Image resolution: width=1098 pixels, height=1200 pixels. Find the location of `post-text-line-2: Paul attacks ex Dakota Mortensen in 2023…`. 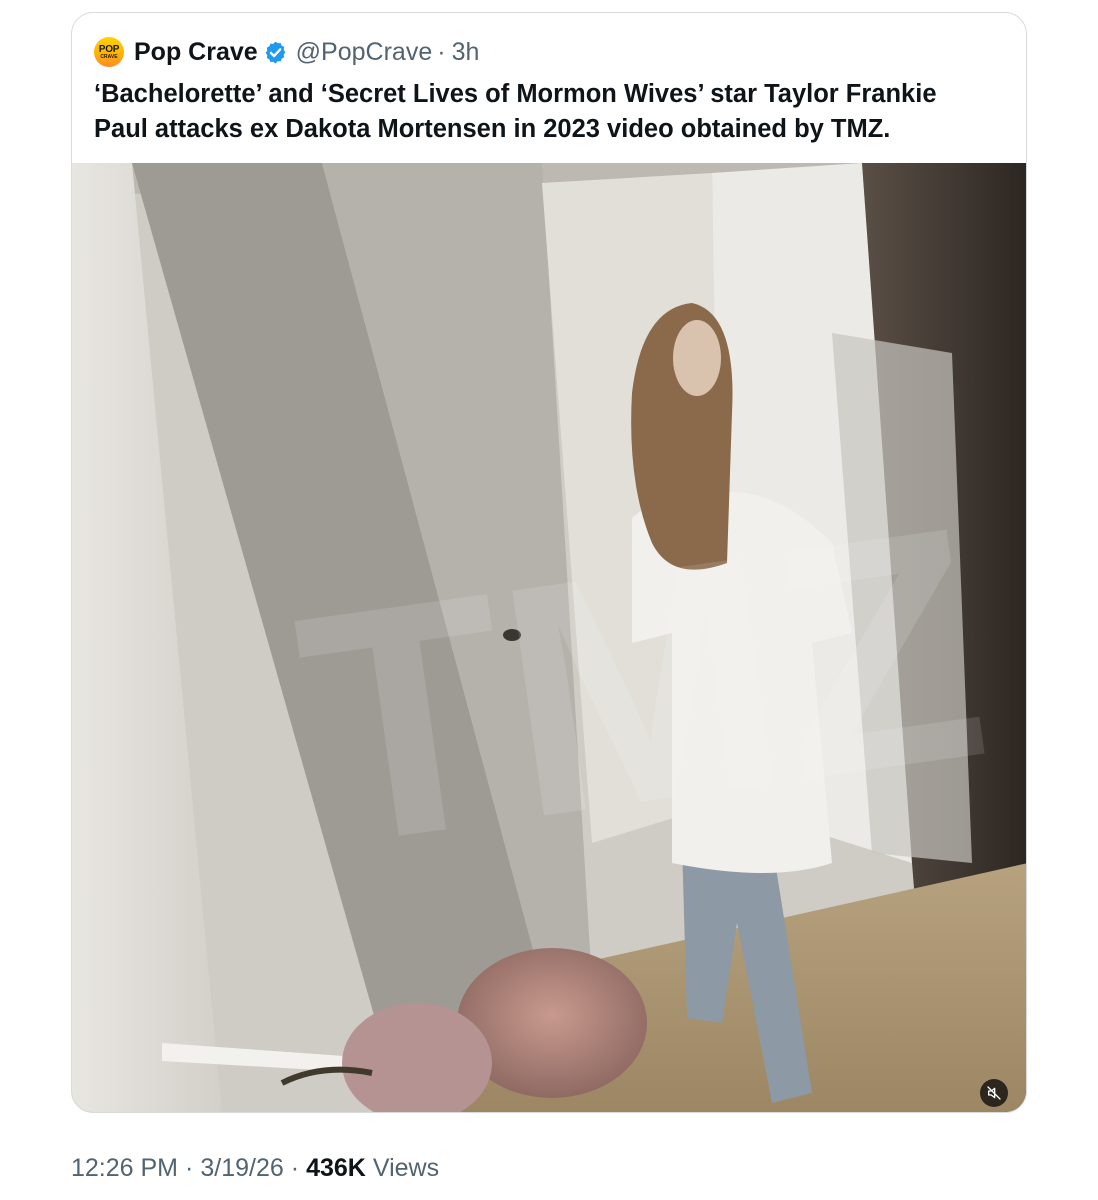

post-text-line-2: Paul attacks ex Dakota Mortensen in 2023… is located at coordinates (492, 129).